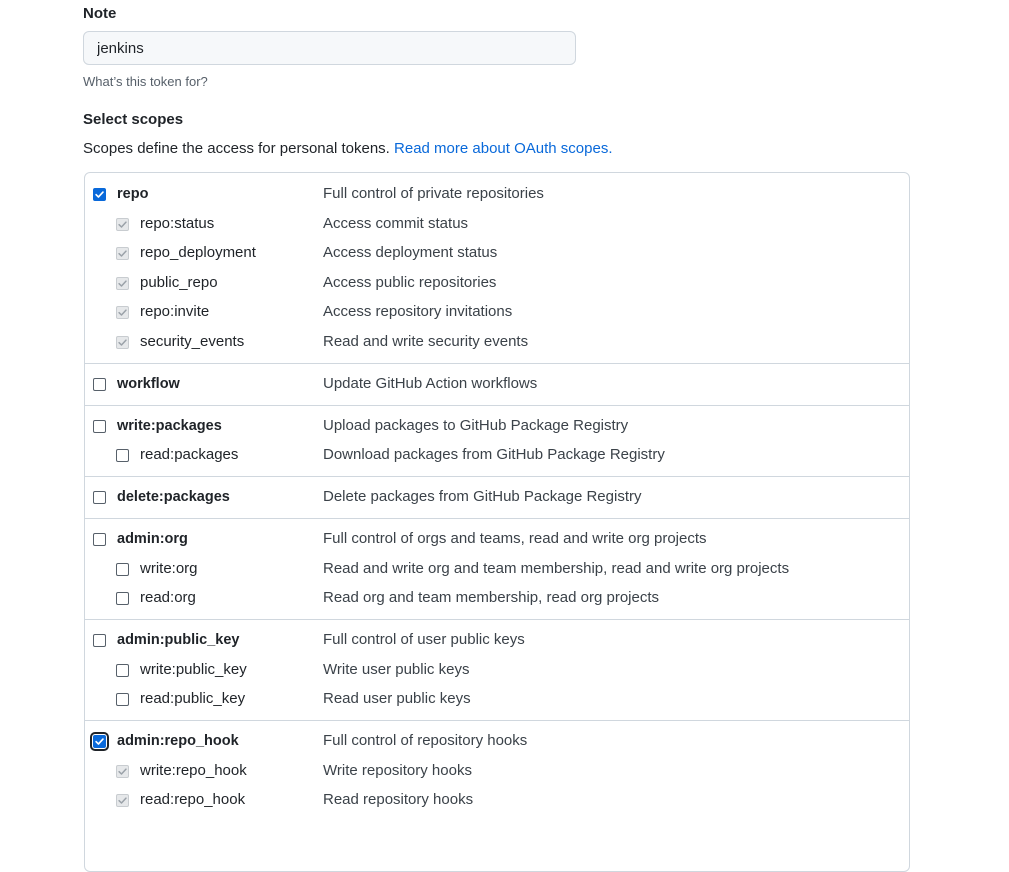 The image size is (1009, 872). Describe the element at coordinates (418, 311) in the screenshot. I see `scope-description: Access repository invitations` at that location.